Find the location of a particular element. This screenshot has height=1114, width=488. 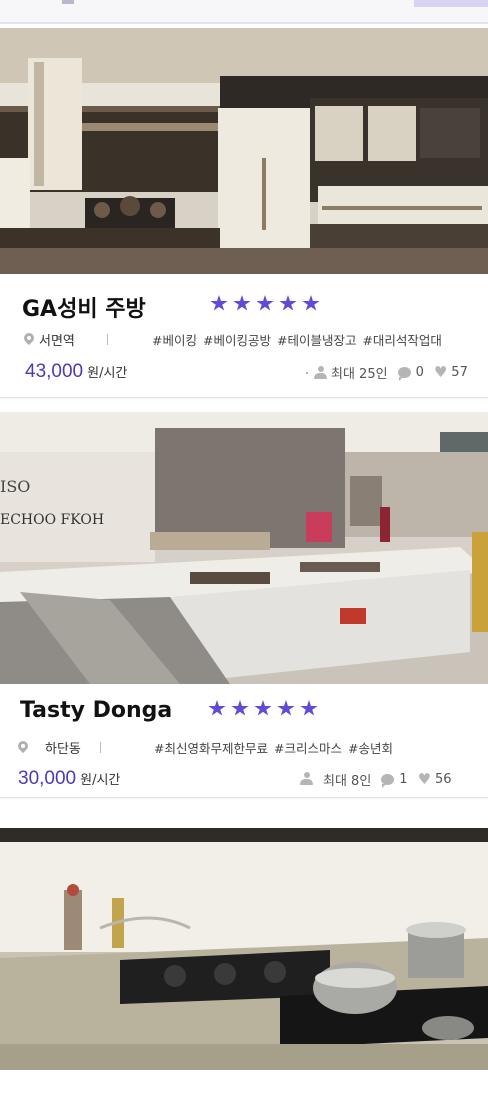

tag: #테이블냉장고 is located at coordinates (316, 339).